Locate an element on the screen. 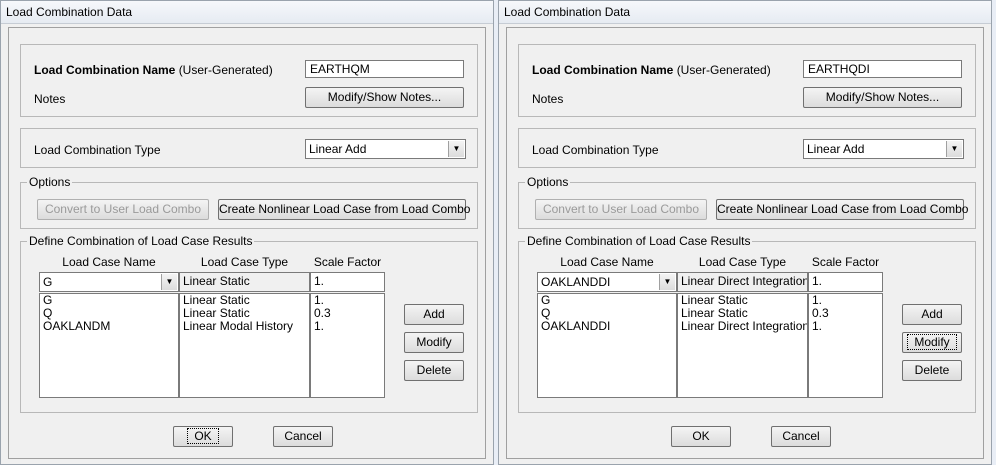 This screenshot has height=465, width=996. case-type-field: Linear Static is located at coordinates (244, 282).